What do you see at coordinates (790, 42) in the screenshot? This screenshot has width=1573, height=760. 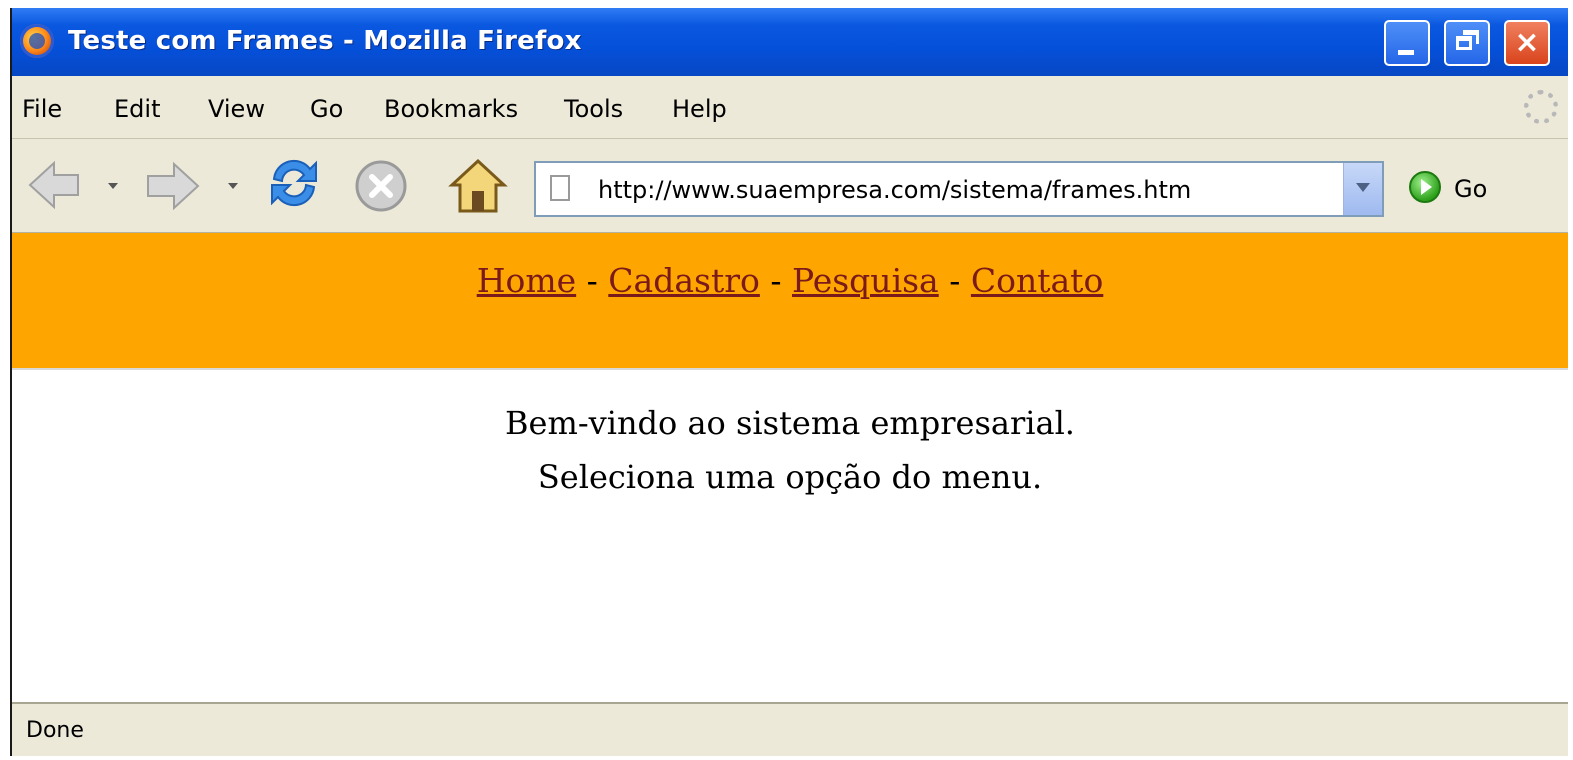 I see `title-bar: Teste com Frames - Mozilla Firefox ×` at bounding box center [790, 42].